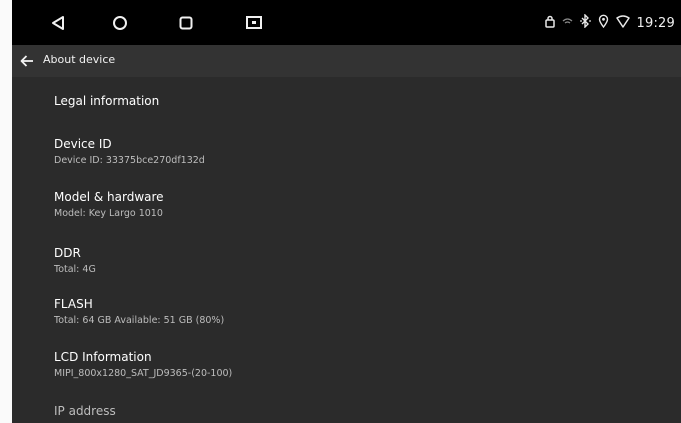  Describe the element at coordinates (83, 144) in the screenshot. I see `item-title: Device ID` at that location.